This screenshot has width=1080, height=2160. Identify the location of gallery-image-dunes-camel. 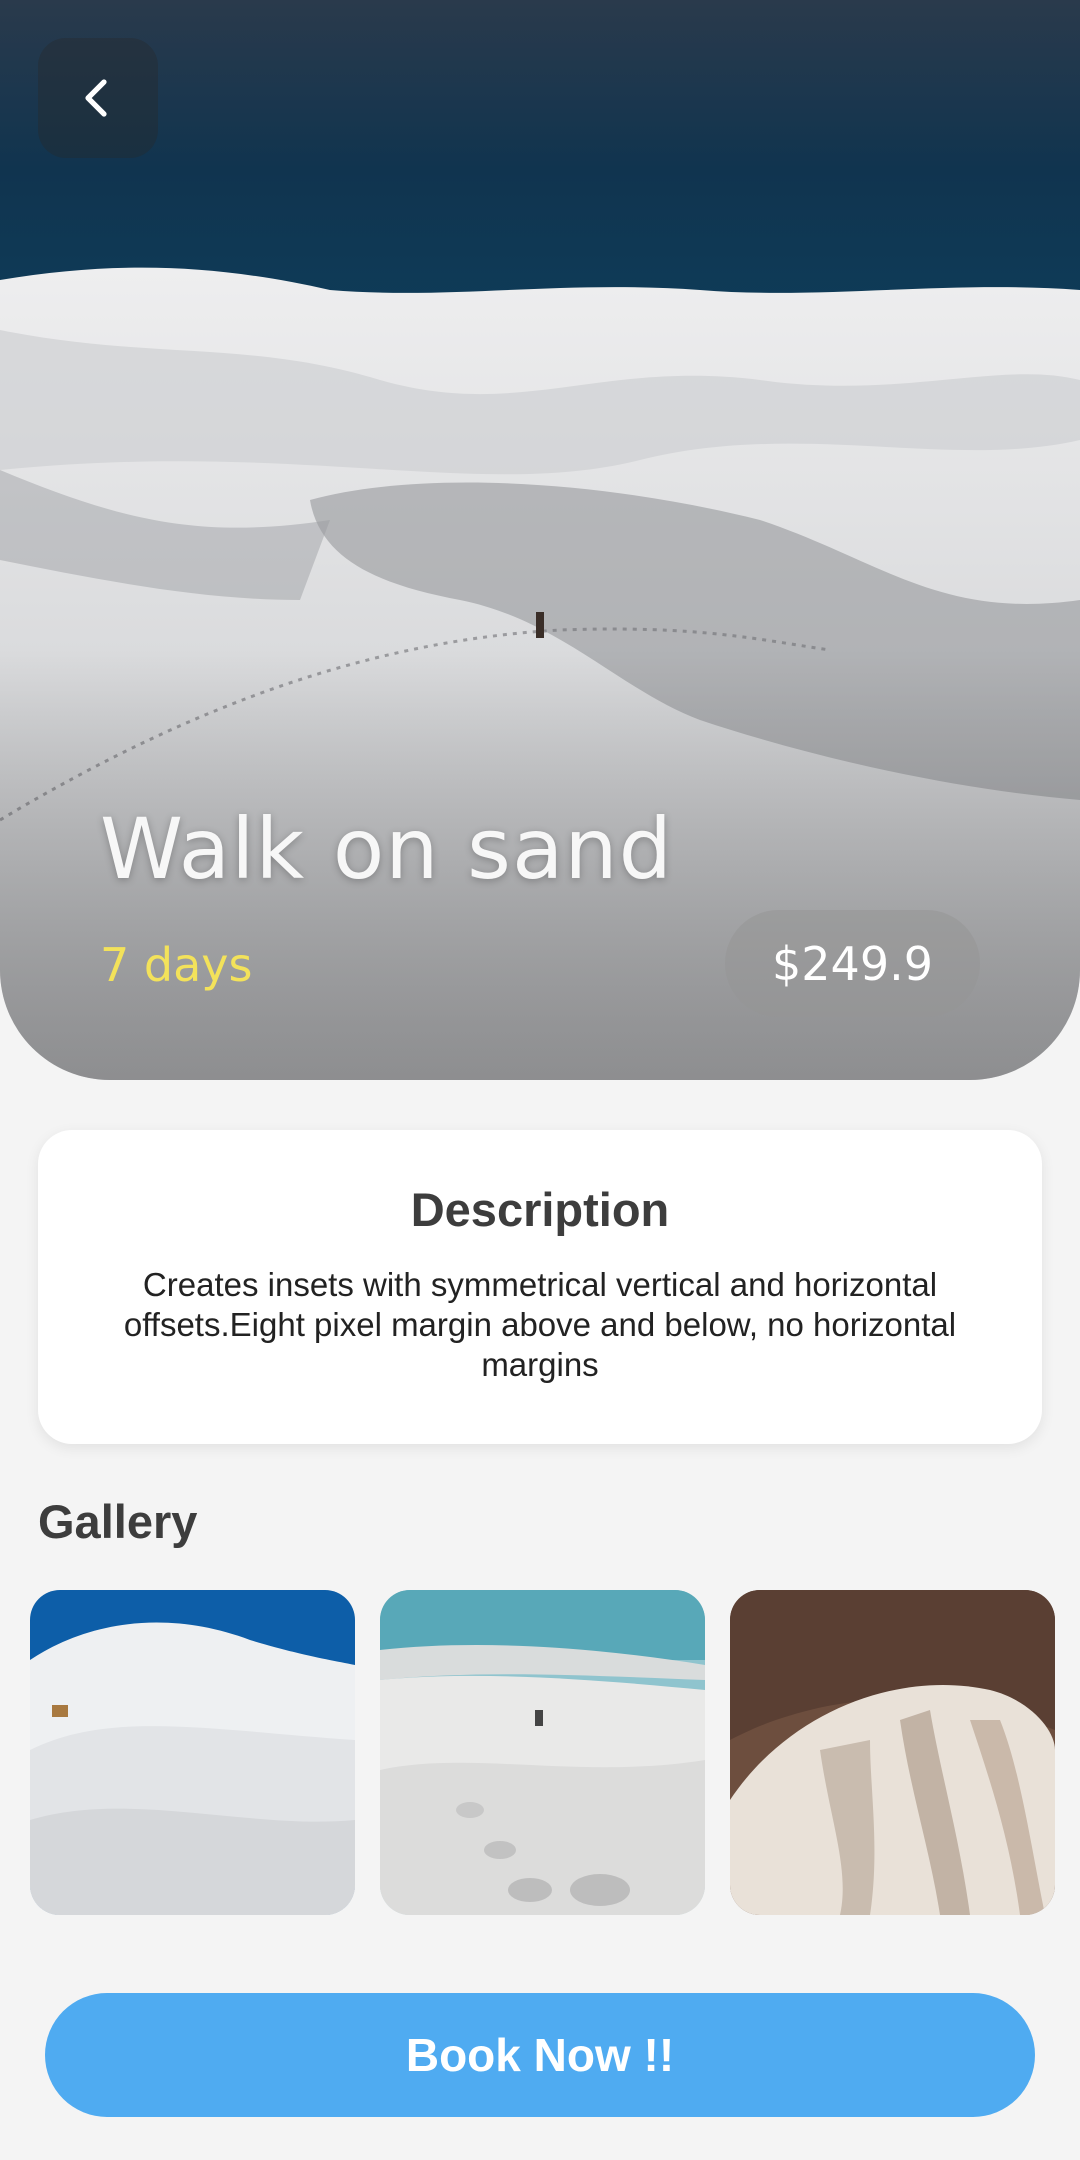
(192, 1752).